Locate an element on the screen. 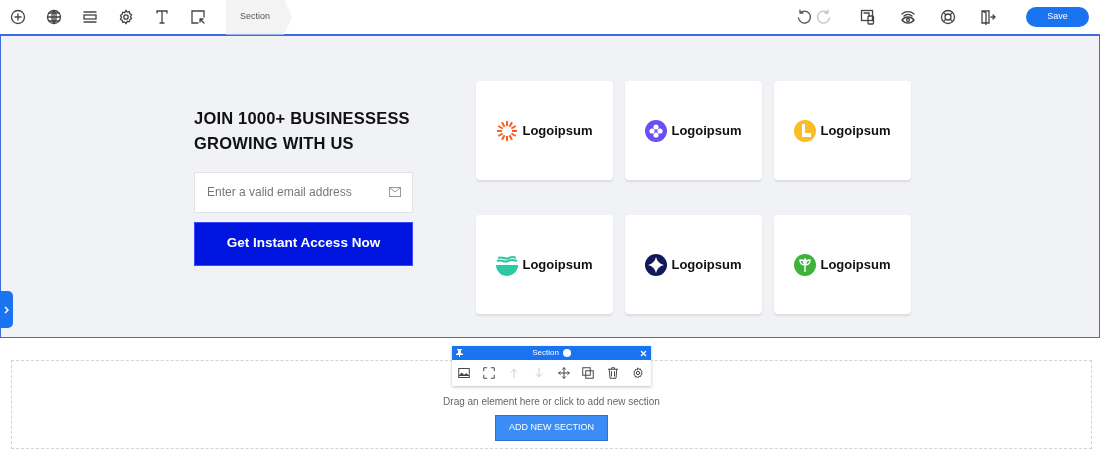 The height and width of the screenshot is (452, 1100). add-section-button: ADD NEW SECTION is located at coordinates (551, 428).